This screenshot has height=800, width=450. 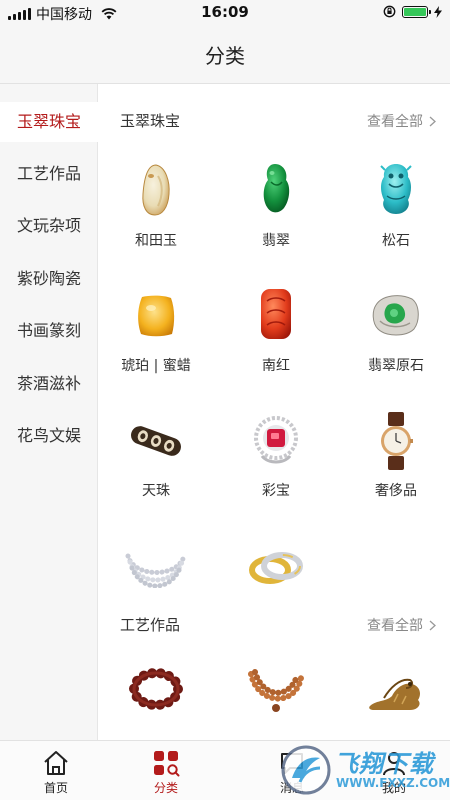 I want to click on category-item-prayer-beads, so click(x=276, y=690).